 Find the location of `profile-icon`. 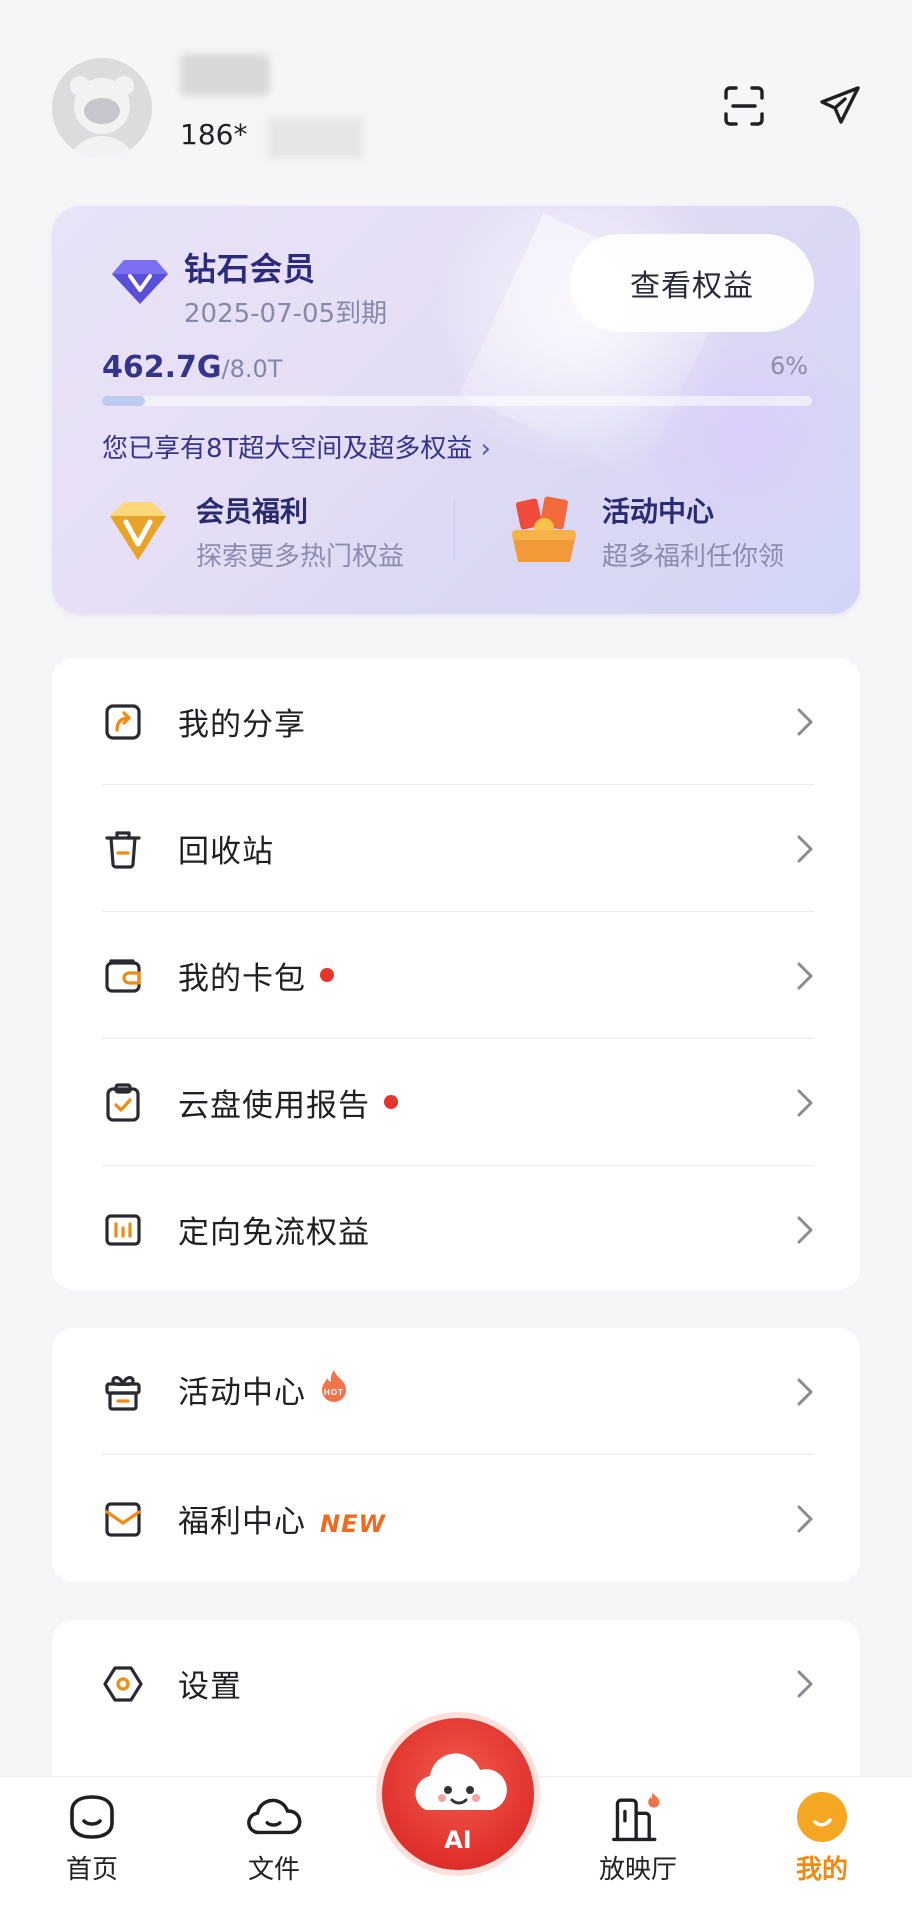

profile-icon is located at coordinates (822, 1817).